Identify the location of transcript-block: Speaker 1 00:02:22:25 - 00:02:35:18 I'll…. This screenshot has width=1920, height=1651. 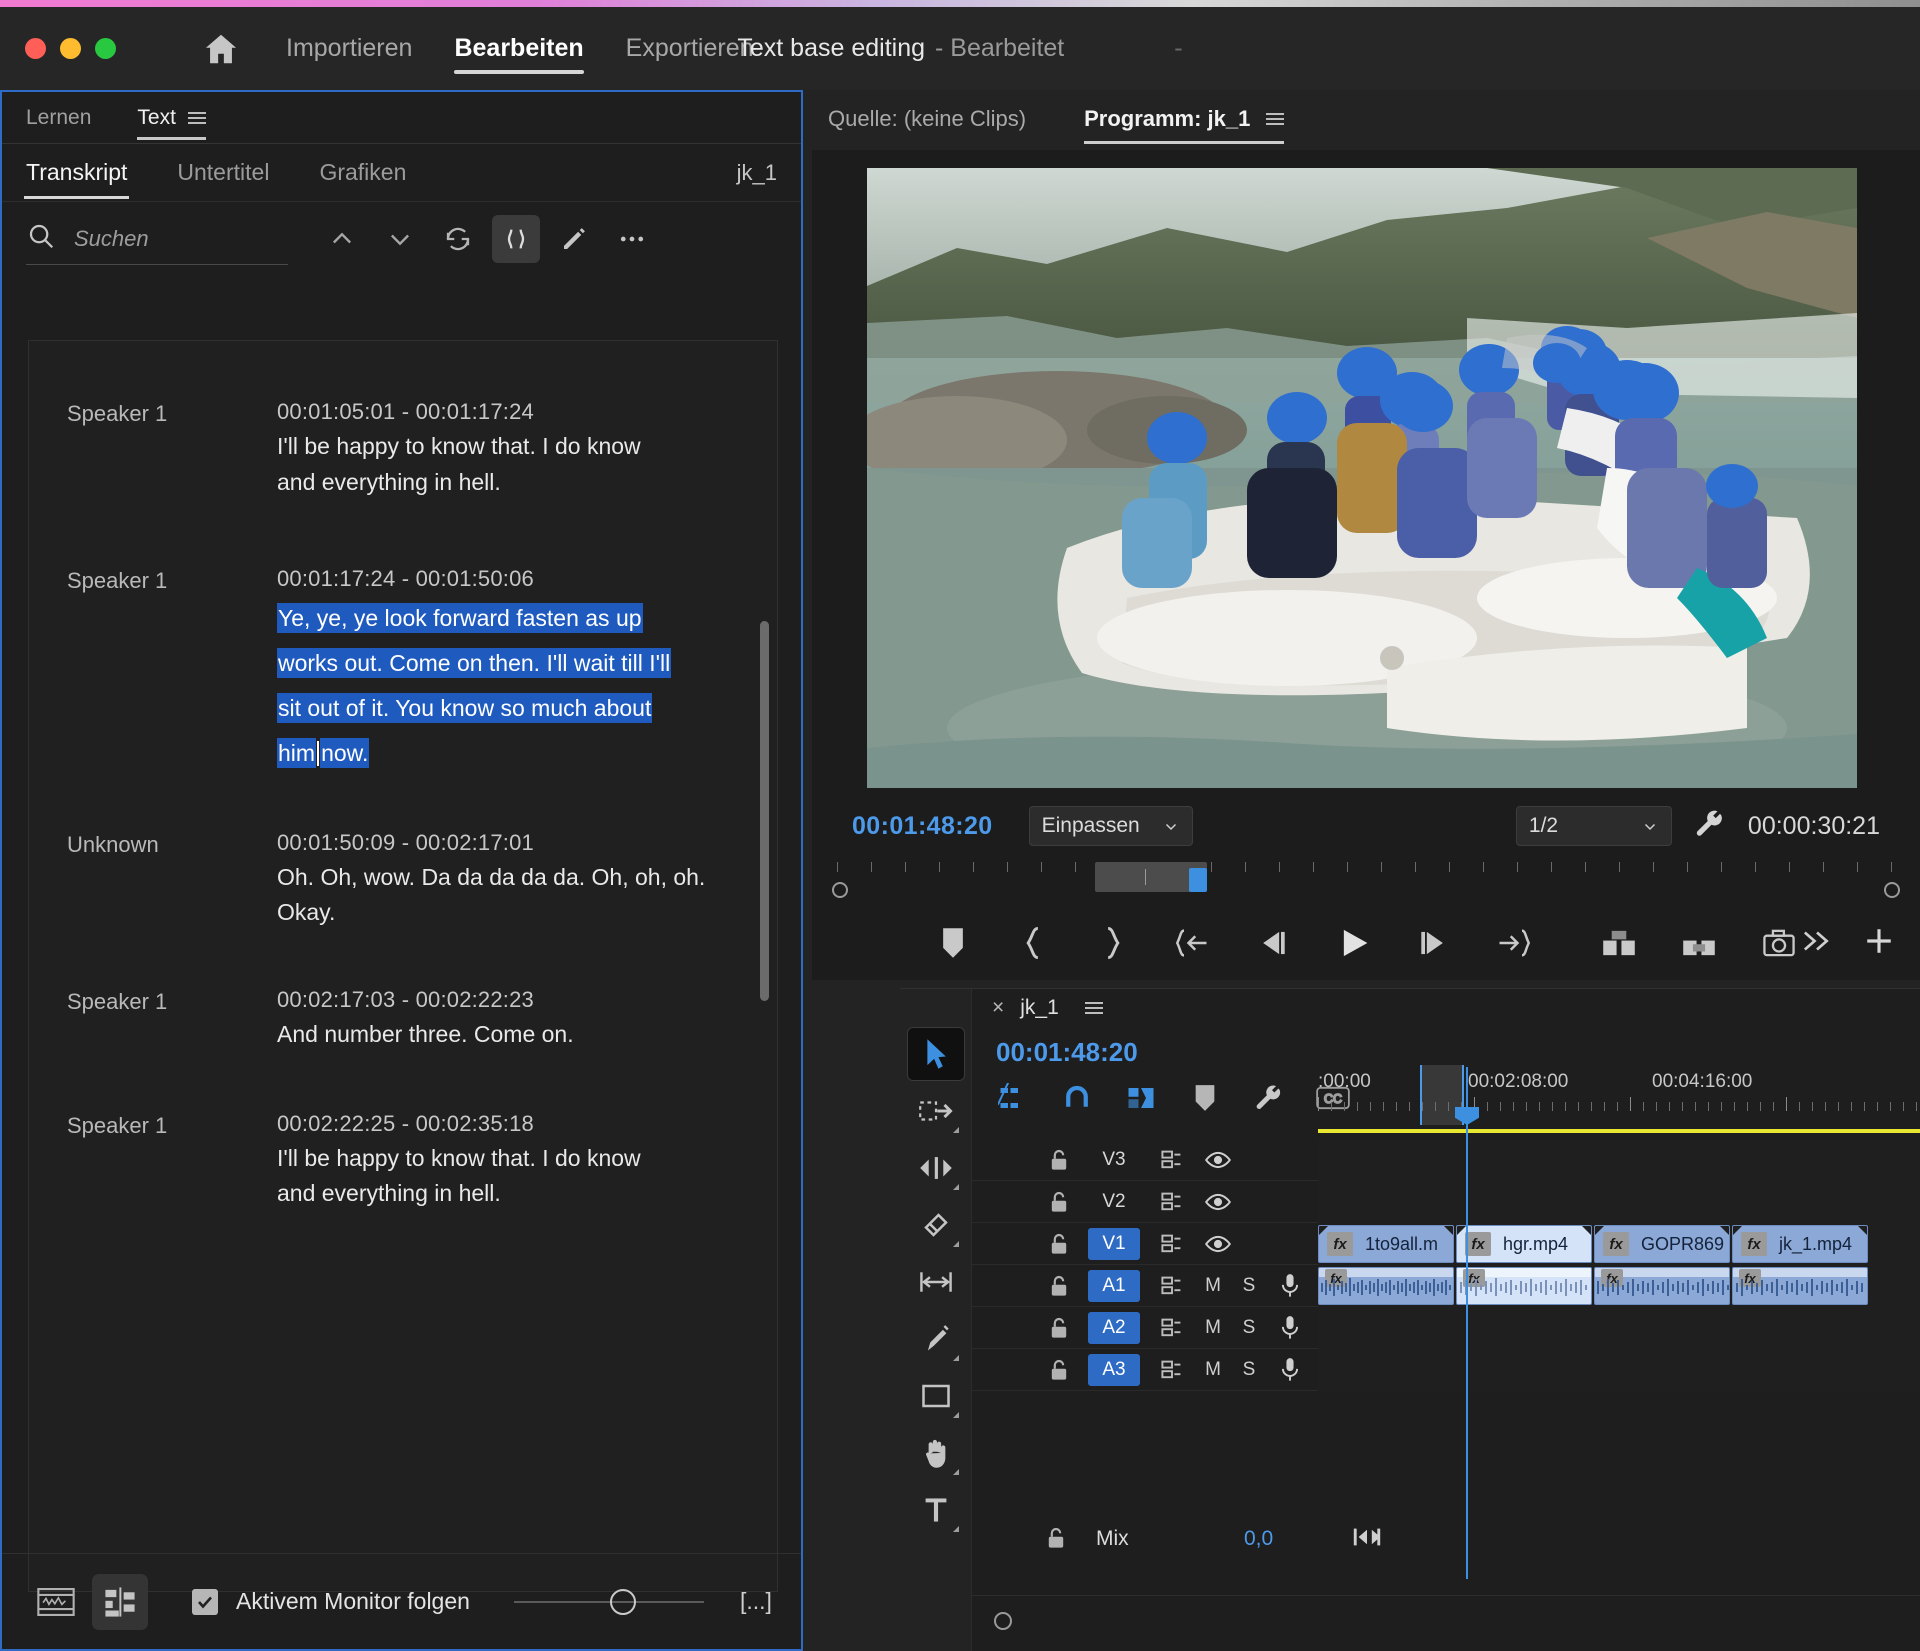
(403, 1161).